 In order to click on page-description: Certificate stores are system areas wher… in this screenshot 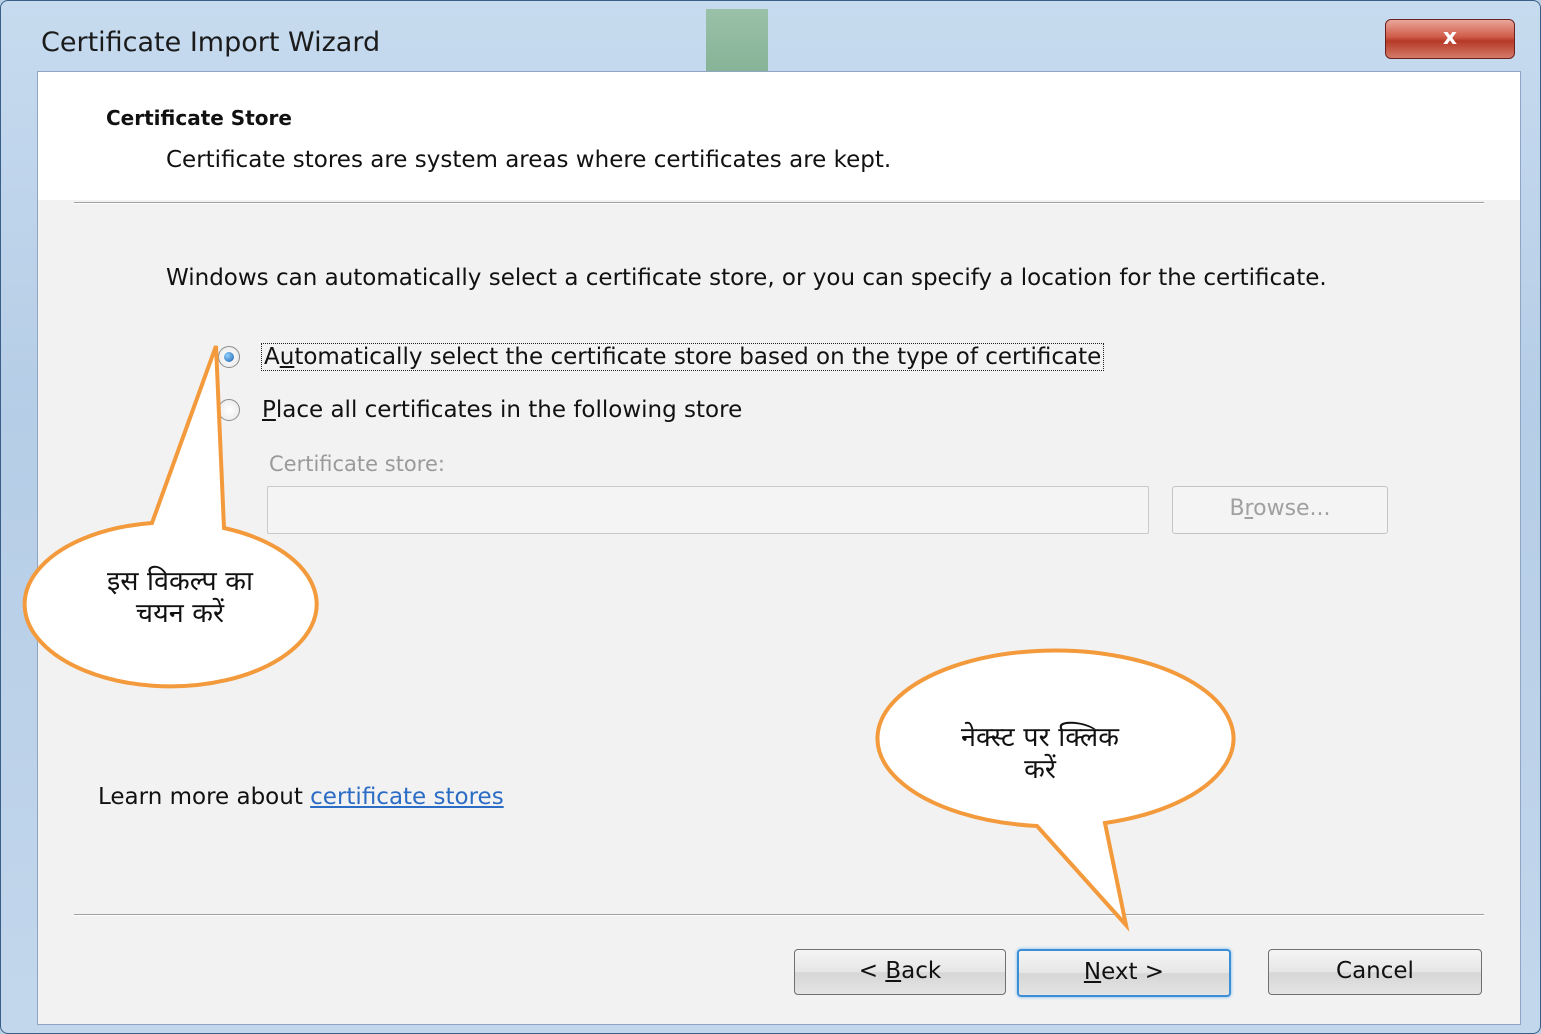, I will do `click(529, 160)`.